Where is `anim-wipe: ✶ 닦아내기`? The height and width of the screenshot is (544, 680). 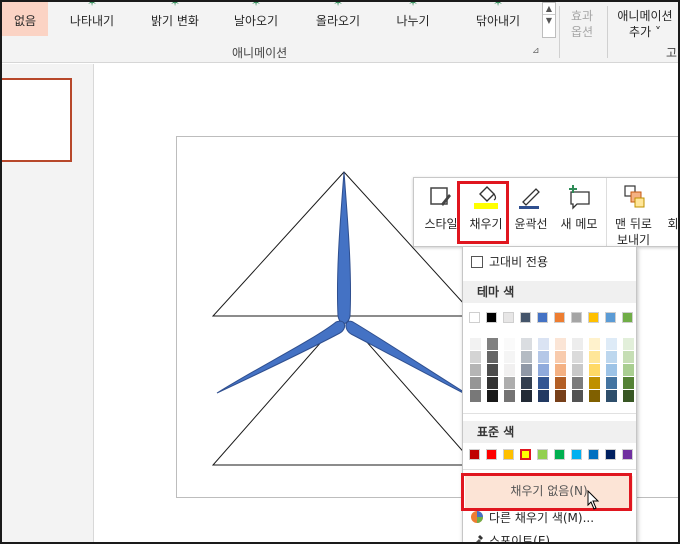
anim-wipe: ✶ 닦아내기 is located at coordinates (498, 19).